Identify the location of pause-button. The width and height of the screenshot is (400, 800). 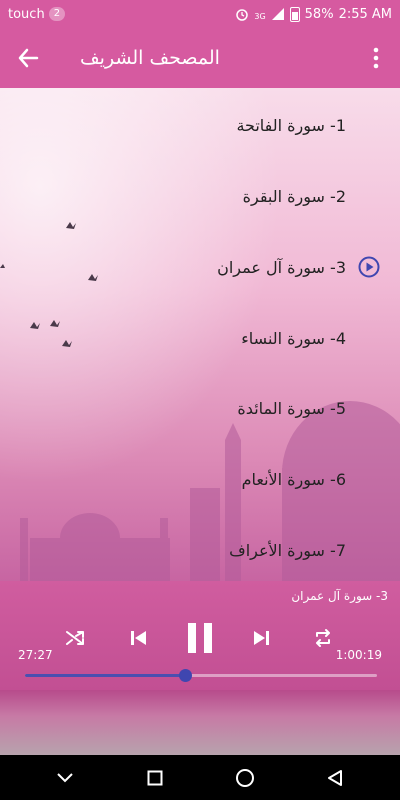
(200, 638).